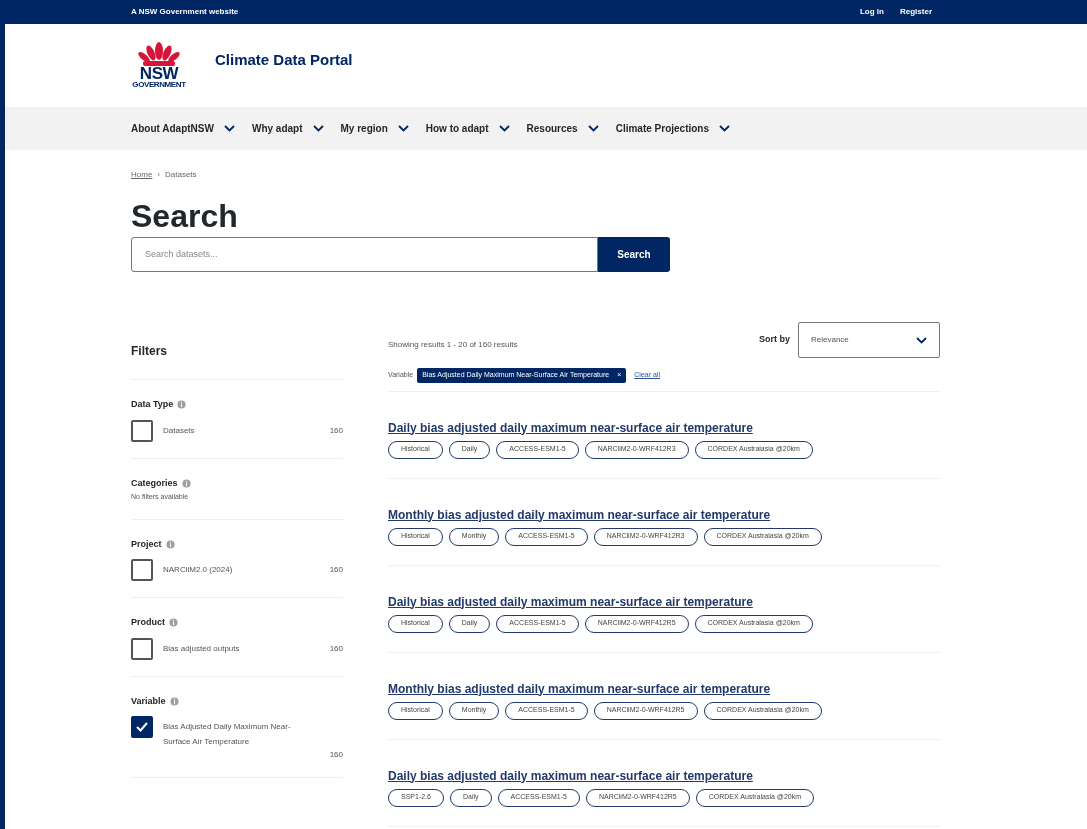 The image size is (1087, 829). I want to click on sort-label: Sort by, so click(774, 340).